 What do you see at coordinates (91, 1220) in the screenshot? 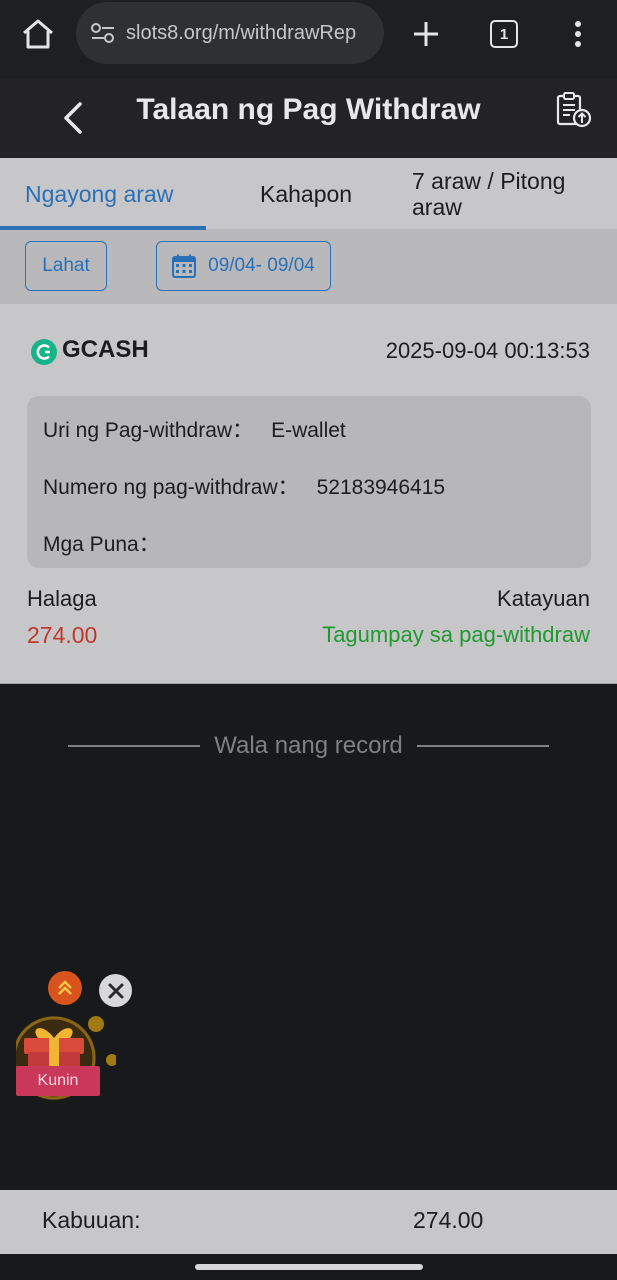
I see `total-label: Kabuuan:` at bounding box center [91, 1220].